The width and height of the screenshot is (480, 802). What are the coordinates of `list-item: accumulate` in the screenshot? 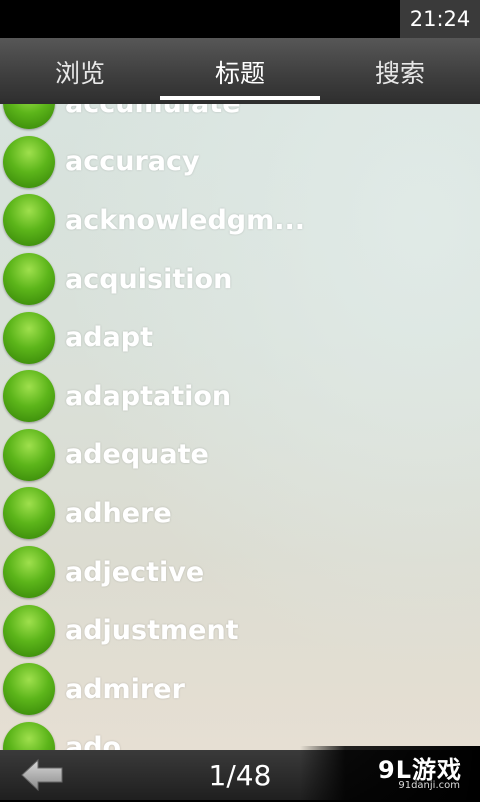 It's located at (240, 118).